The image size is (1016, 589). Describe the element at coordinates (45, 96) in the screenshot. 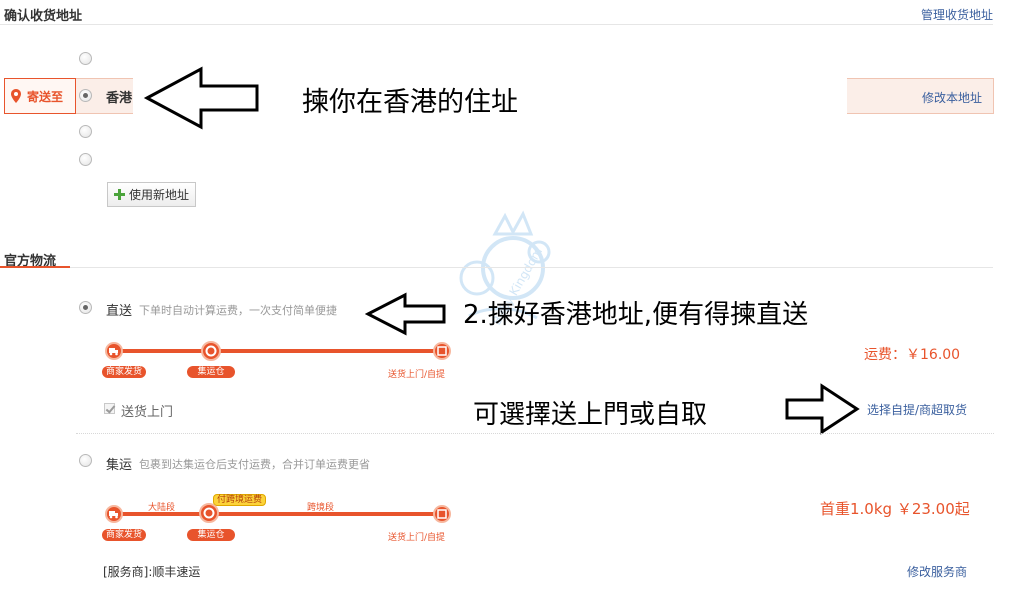

I see `ship-to-label: 寄送至` at that location.